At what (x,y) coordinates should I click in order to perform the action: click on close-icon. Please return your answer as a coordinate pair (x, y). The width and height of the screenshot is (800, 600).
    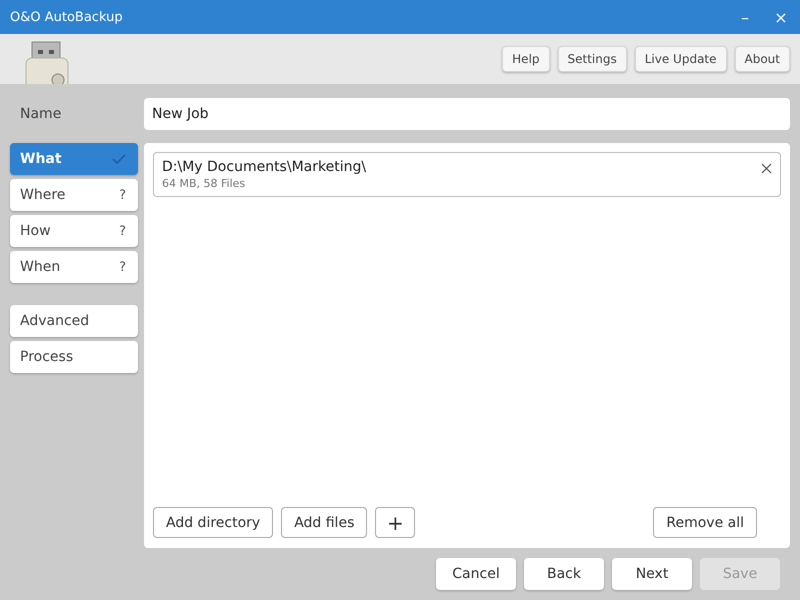
    Looking at the image, I should click on (766, 168).